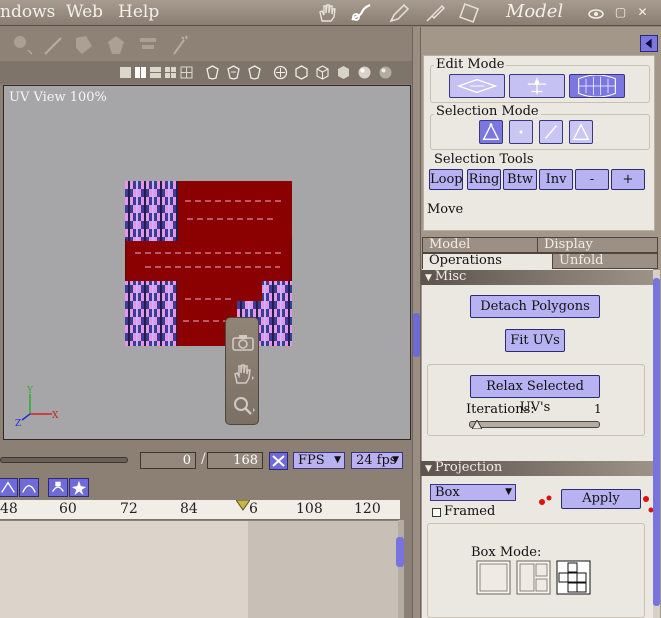 Image resolution: width=661 pixels, height=618 pixels. Describe the element at coordinates (649, 43) in the screenshot. I see `collapse-panel-icon` at that location.